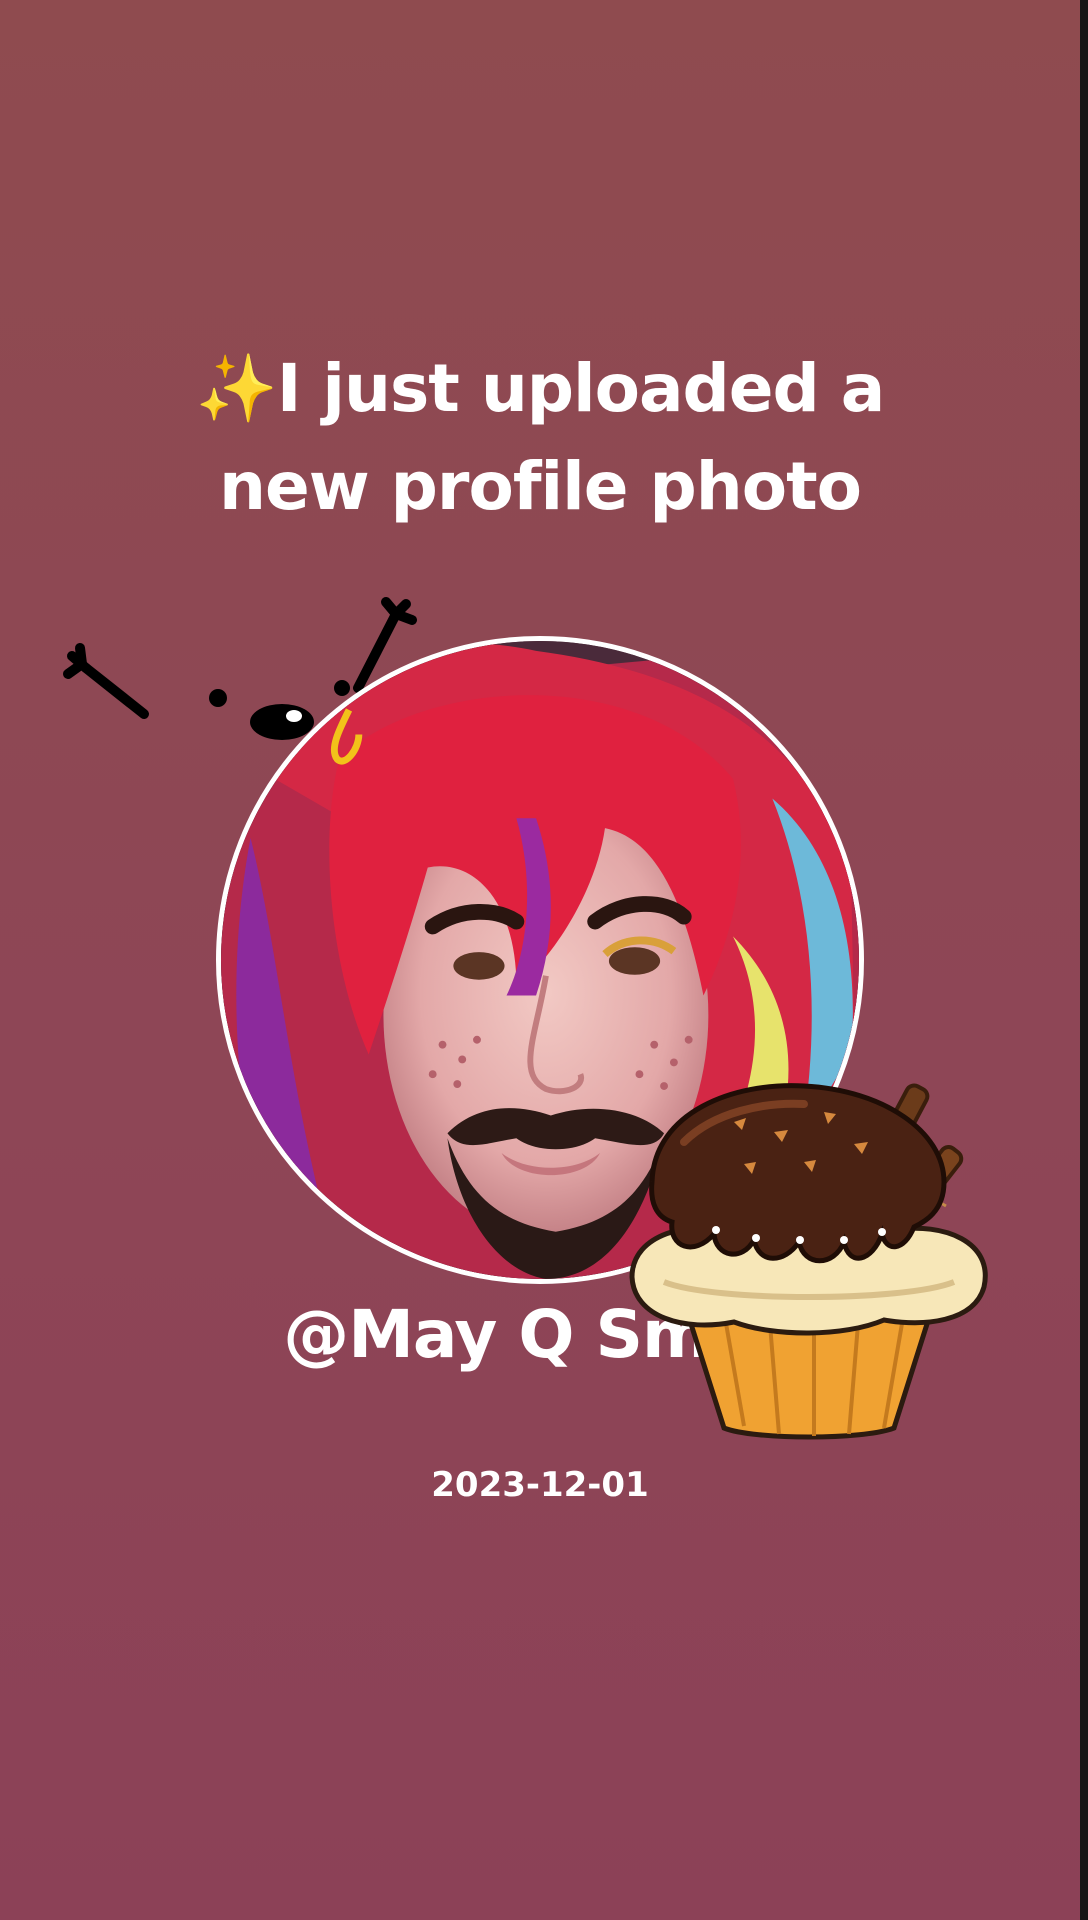  Describe the element at coordinates (1084, 960) in the screenshot. I see `right-edge-bar` at that location.